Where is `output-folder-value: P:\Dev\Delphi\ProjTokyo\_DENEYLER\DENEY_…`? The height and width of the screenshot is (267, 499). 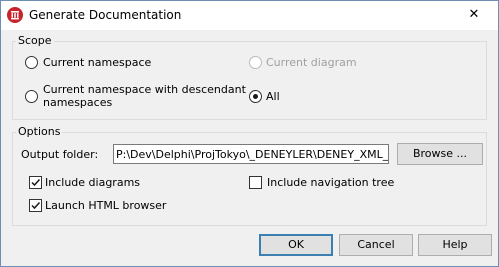 output-folder-value: P:\Dev\Delphi\ProjTokyo\_DENEYLER\DENEY_… is located at coordinates (252, 154).